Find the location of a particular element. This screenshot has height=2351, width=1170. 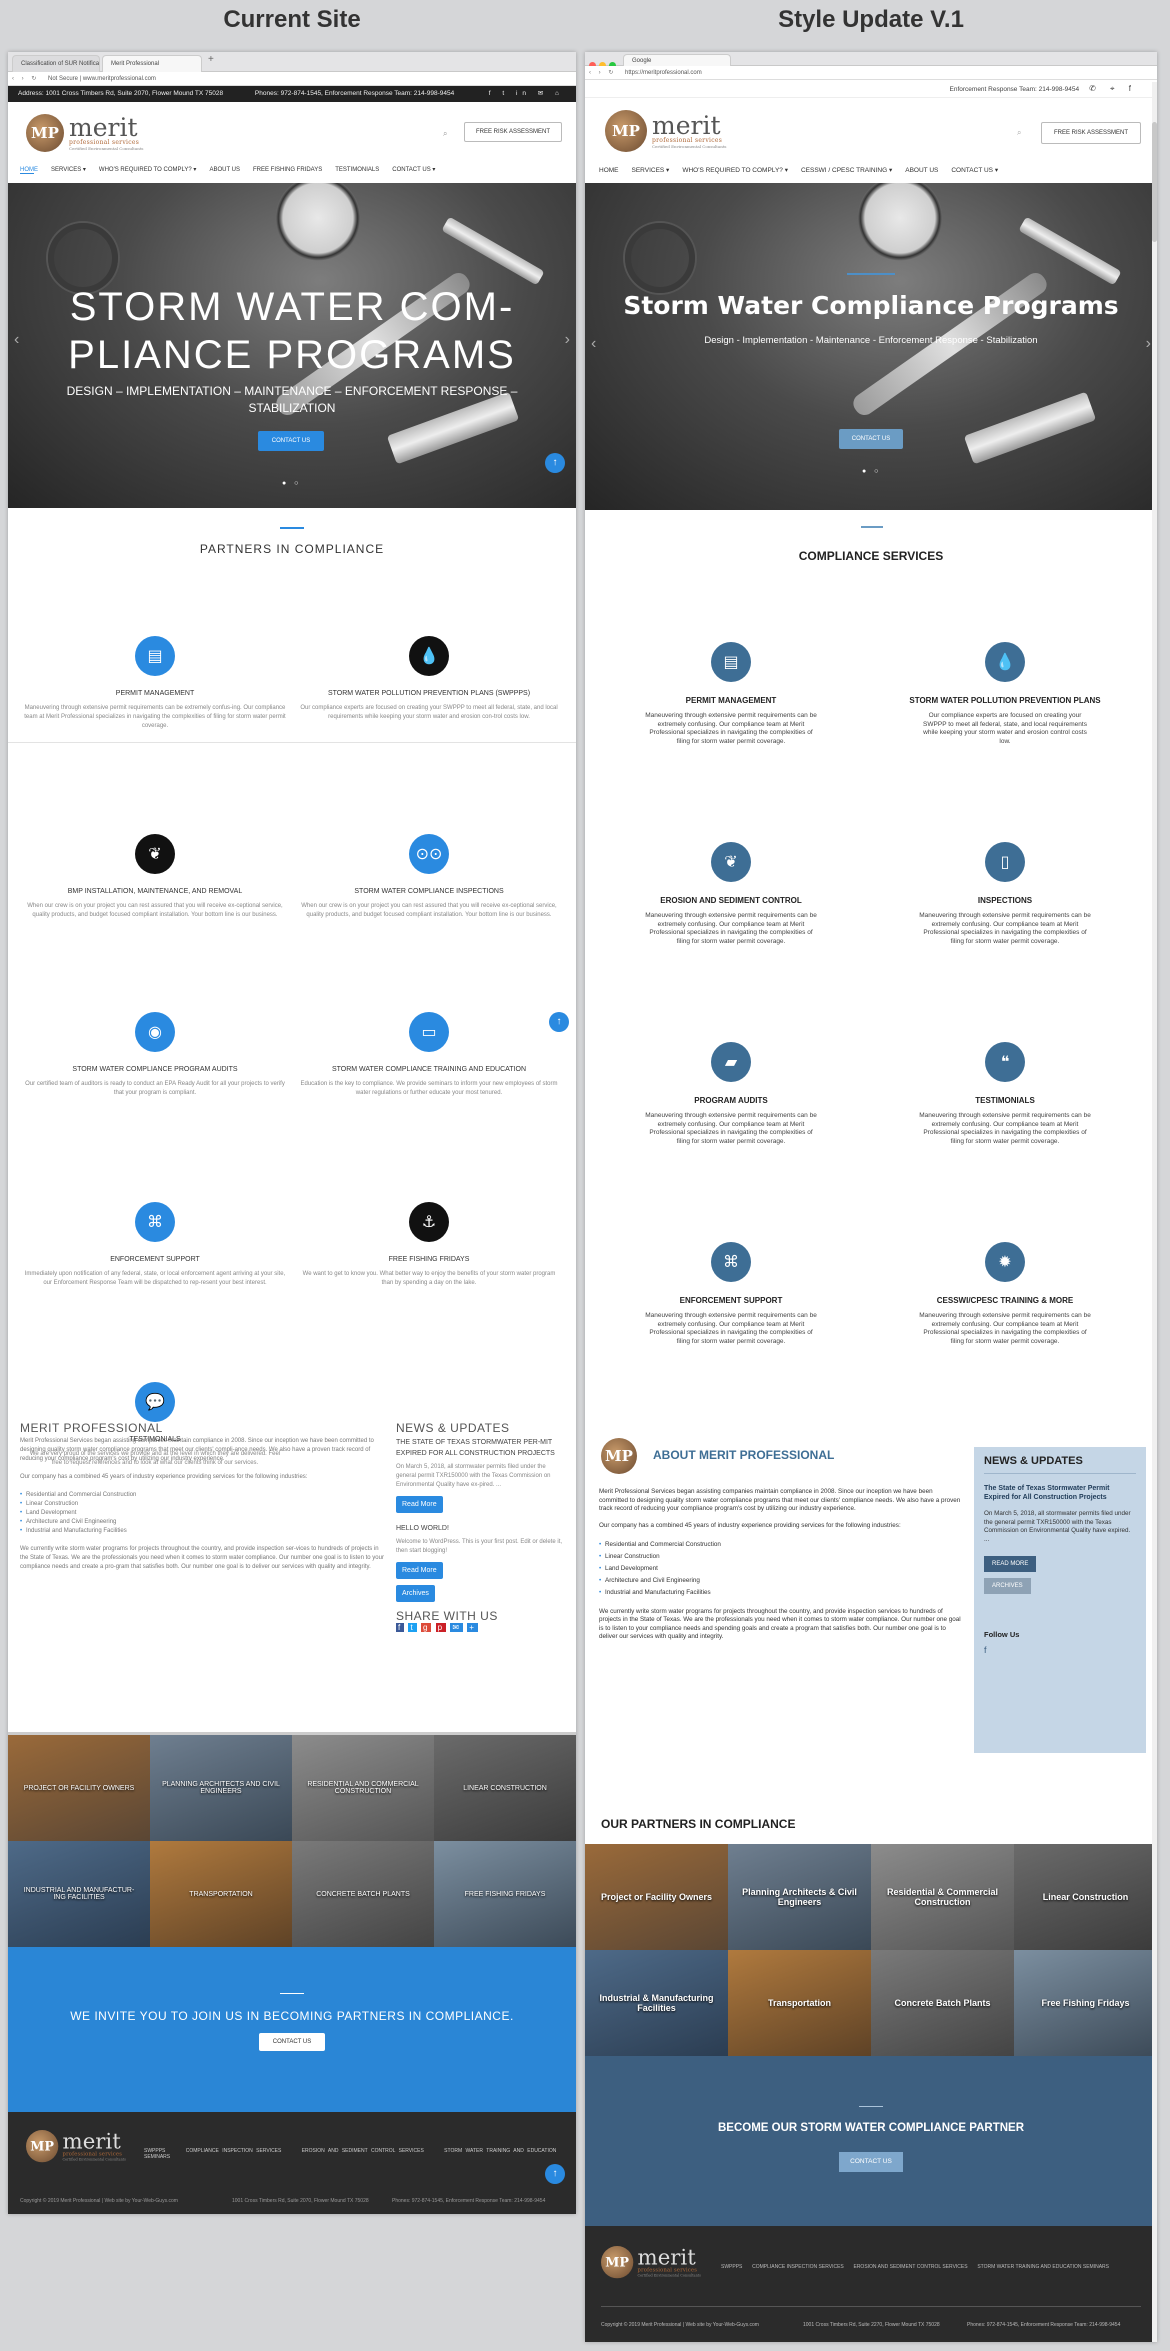

service-title: STORM WATER COMPLIANCE PROGRAM AUDITS is located at coordinates (155, 1069).